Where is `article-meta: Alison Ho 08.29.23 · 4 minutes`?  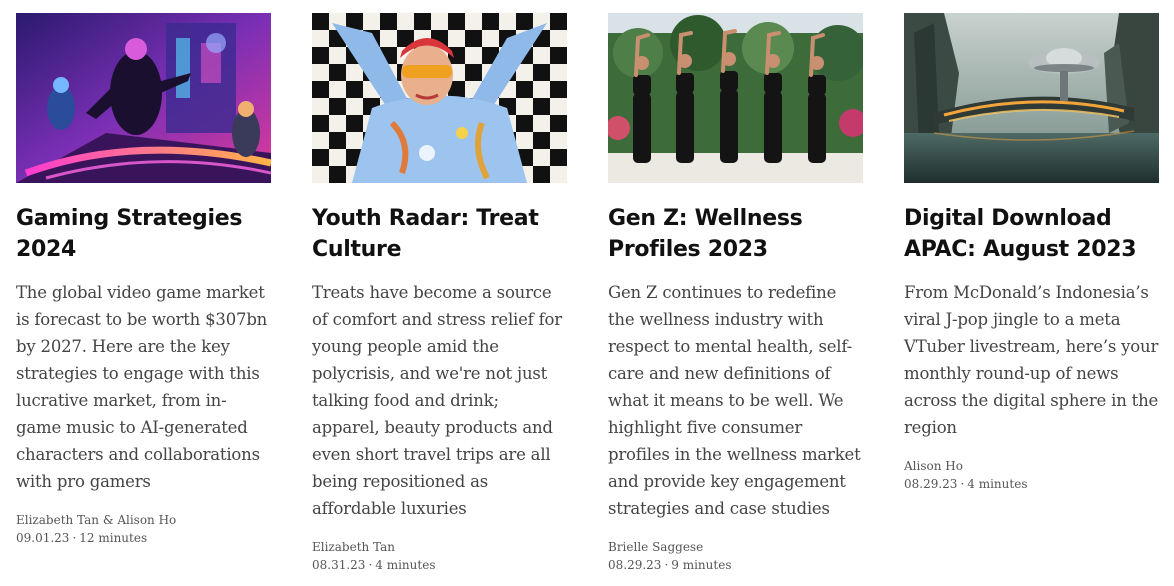 article-meta: Alison Ho 08.29.23 · 4 minutes is located at coordinates (1031, 475).